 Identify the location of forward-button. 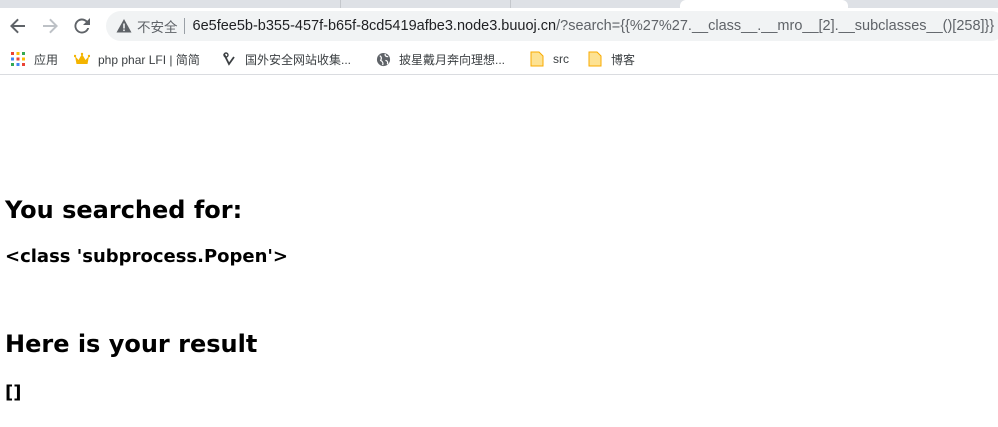
(50, 26).